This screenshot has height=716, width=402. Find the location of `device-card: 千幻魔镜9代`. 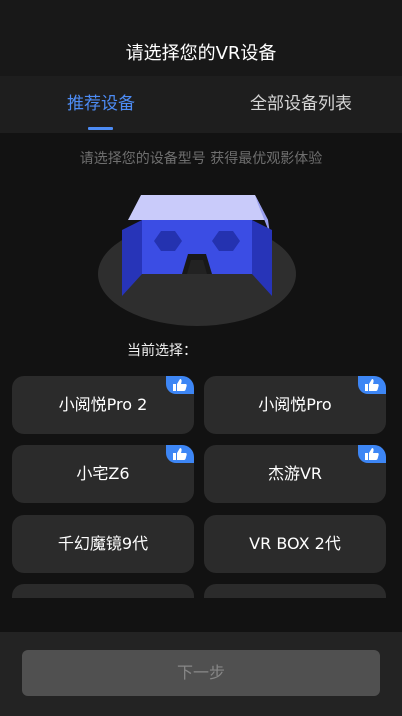

device-card: 千幻魔镜9代 is located at coordinates (103, 544).